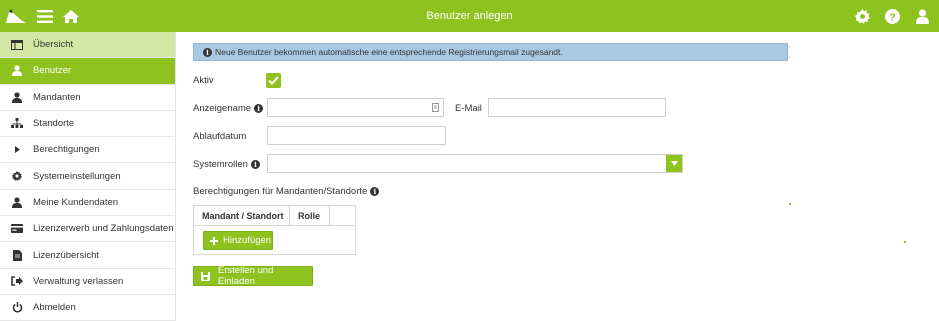 The width and height of the screenshot is (939, 321). Describe the element at coordinates (674, 163) in the screenshot. I see `chevron-down-icon` at that location.